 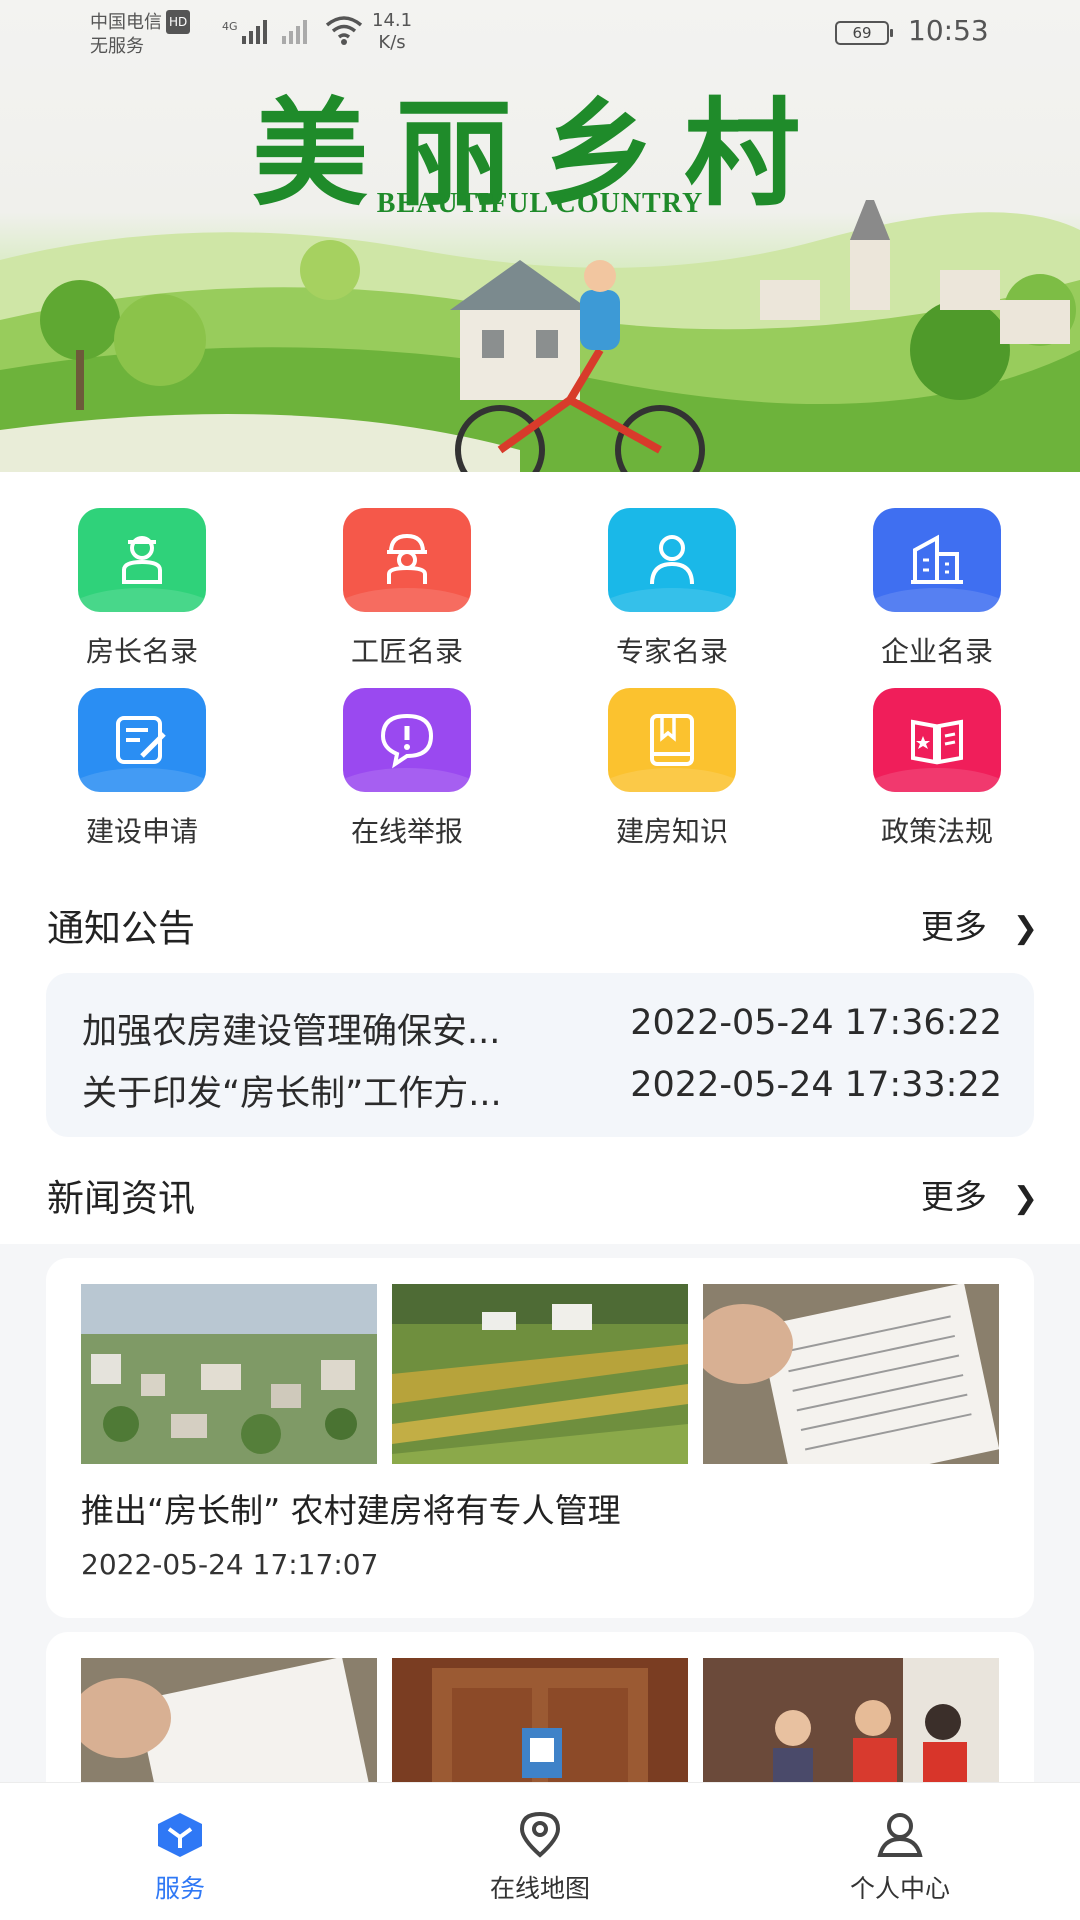 I want to click on service-label: 政策法规, so click(x=936, y=831).